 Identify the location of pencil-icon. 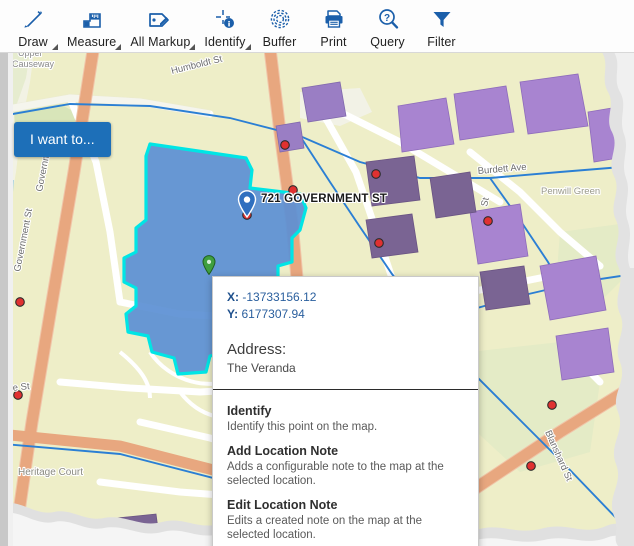
(33, 19).